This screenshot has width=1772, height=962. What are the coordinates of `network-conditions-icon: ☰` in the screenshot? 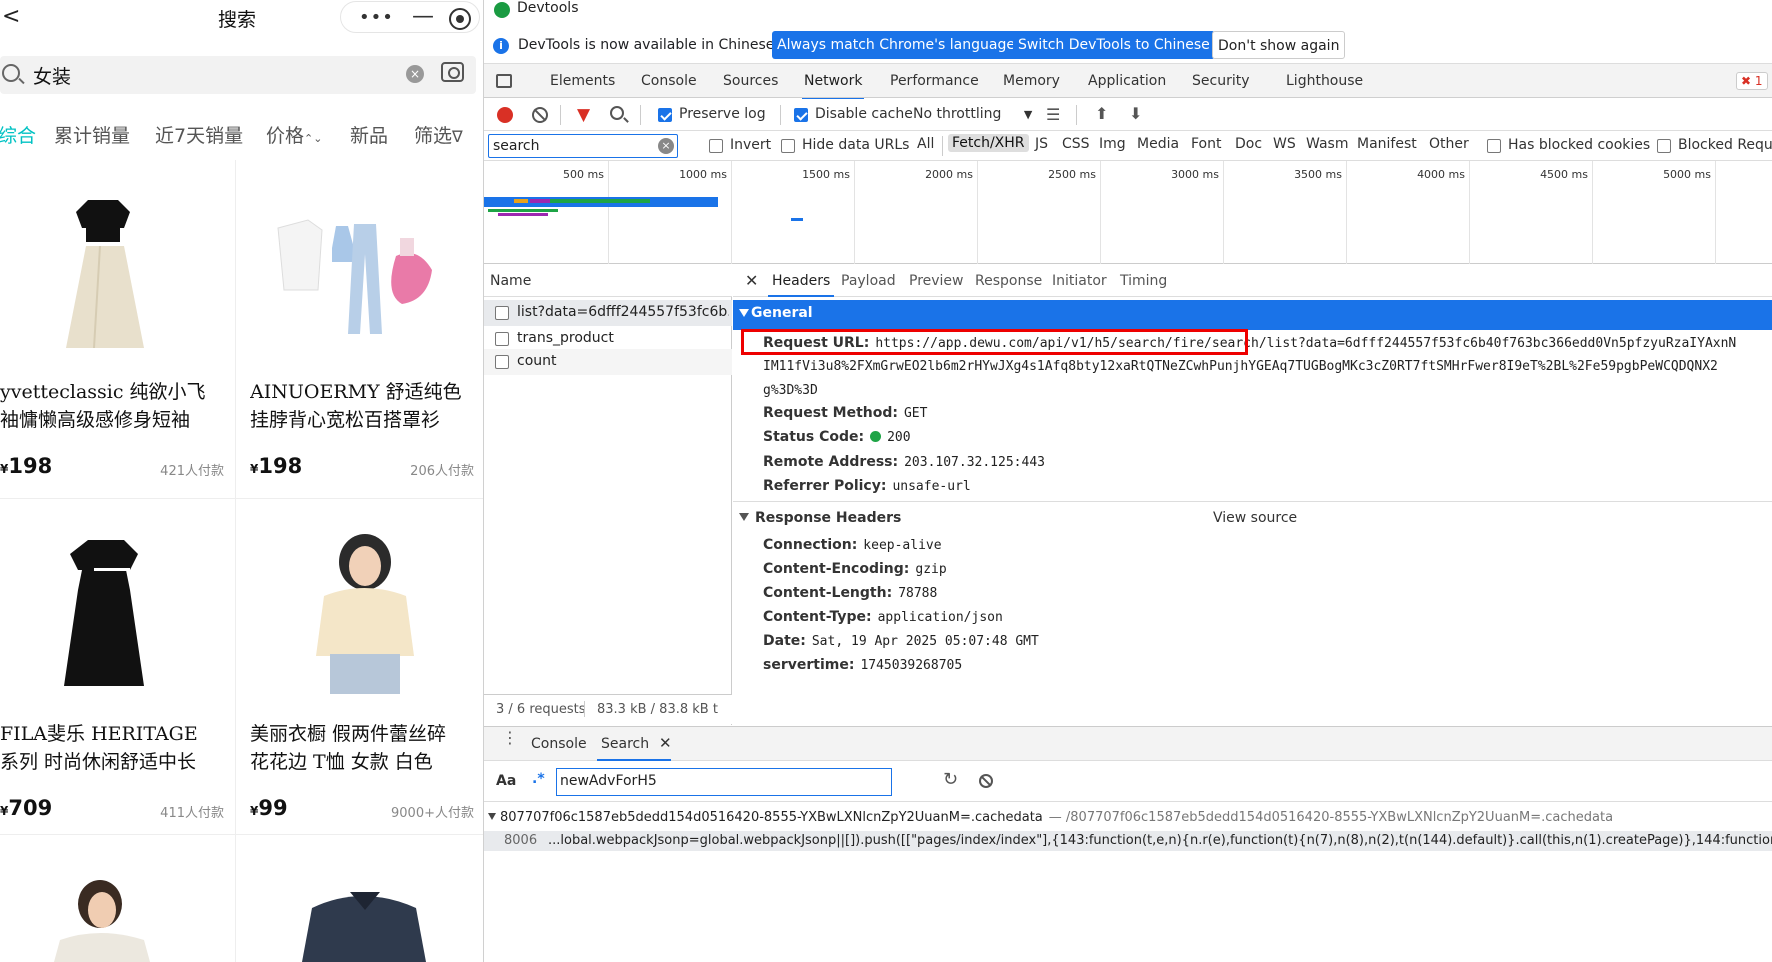 It's located at (1053, 114).